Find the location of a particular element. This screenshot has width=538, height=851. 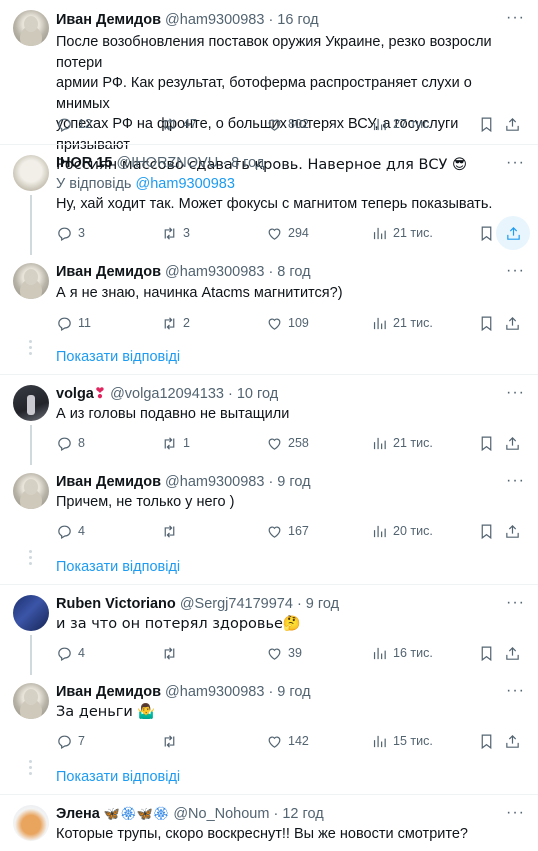

like-button: 142 is located at coordinates (287, 741).